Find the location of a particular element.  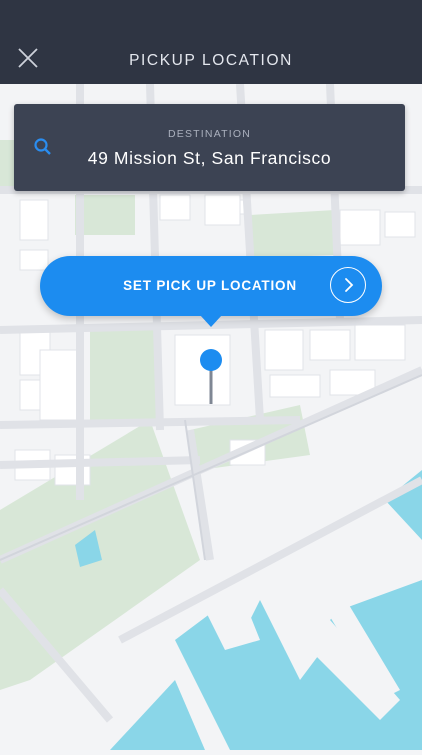

set-pickup-location-button: SET PICK UP LOCATION is located at coordinates (211, 291).